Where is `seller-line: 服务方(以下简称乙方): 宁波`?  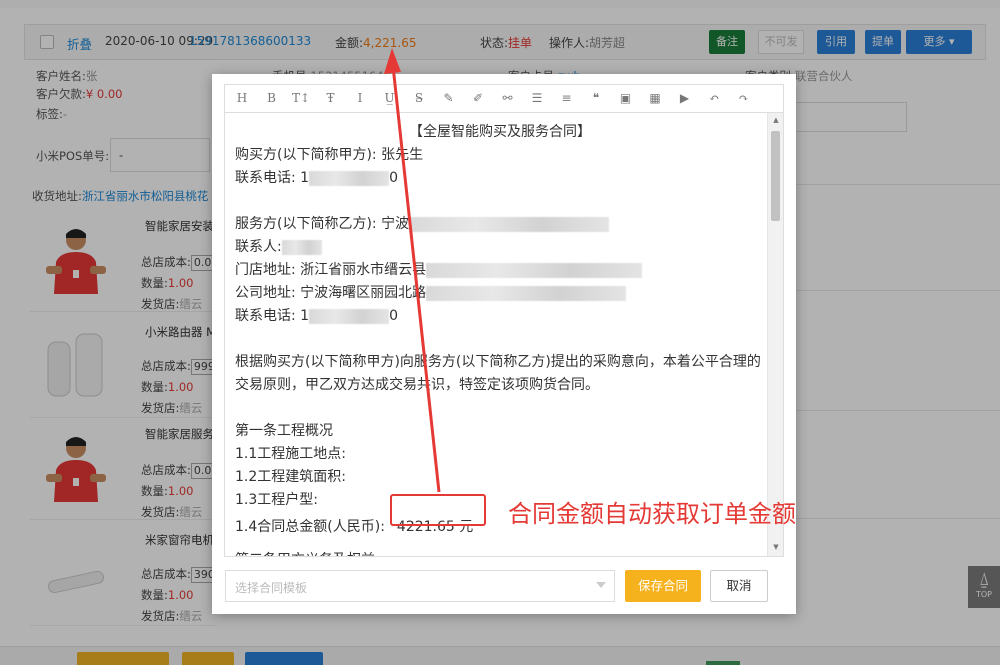 seller-line: 服务方(以下简称乙方): 宁波 is located at coordinates (500, 224).